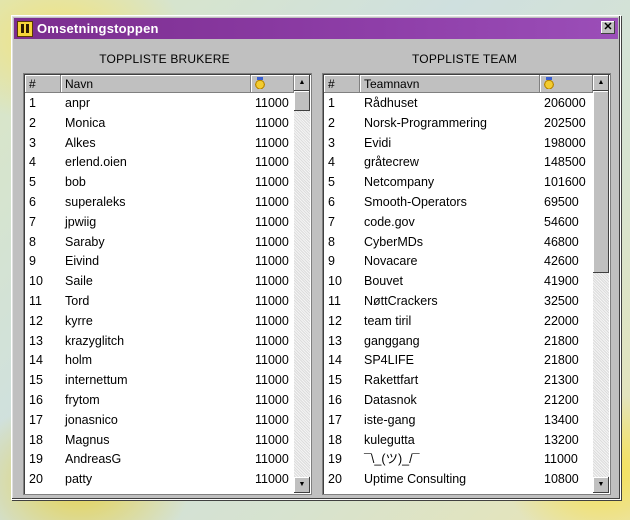 The image size is (630, 520). I want to click on list-item: 2 Norsk-Programmering 202500, so click(458, 124).